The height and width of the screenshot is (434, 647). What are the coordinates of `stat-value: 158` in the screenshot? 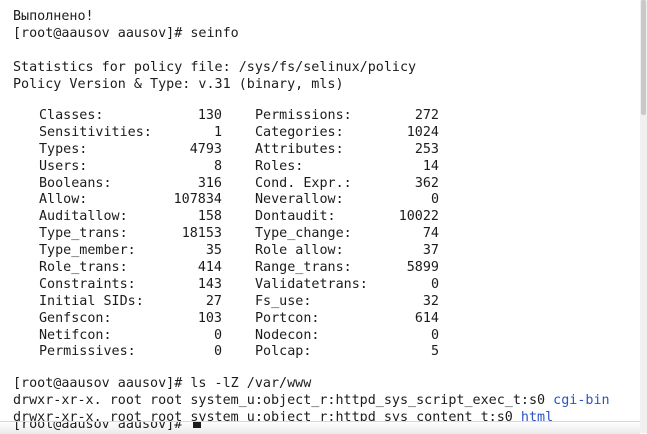 It's located at (209, 217).